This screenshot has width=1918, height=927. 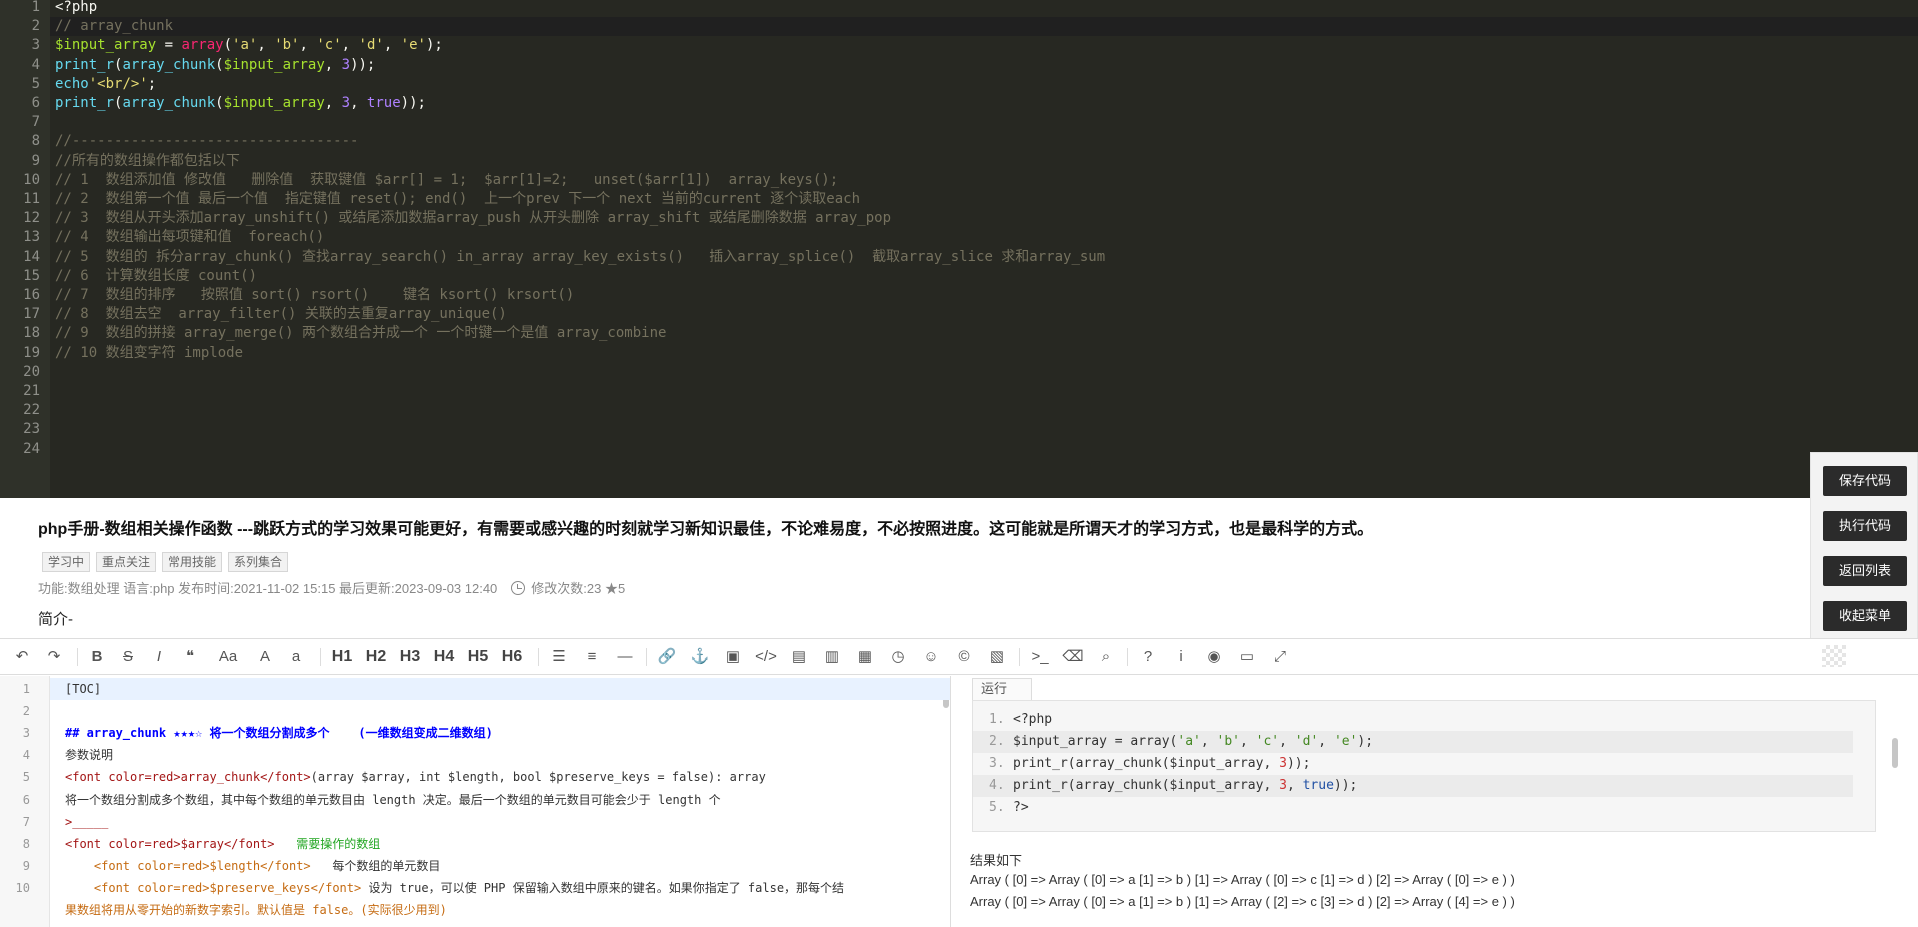 I want to click on h3-button: H3, so click(x=410, y=657).